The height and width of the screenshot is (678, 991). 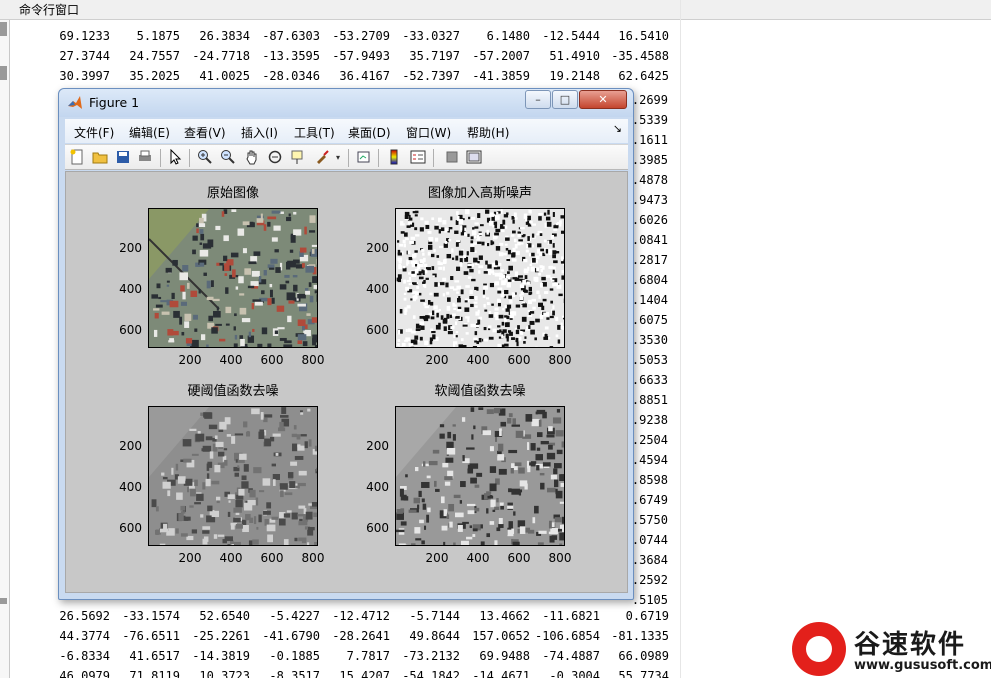 What do you see at coordinates (819, 649) in the screenshot?
I see `logo-badge-icon` at bounding box center [819, 649].